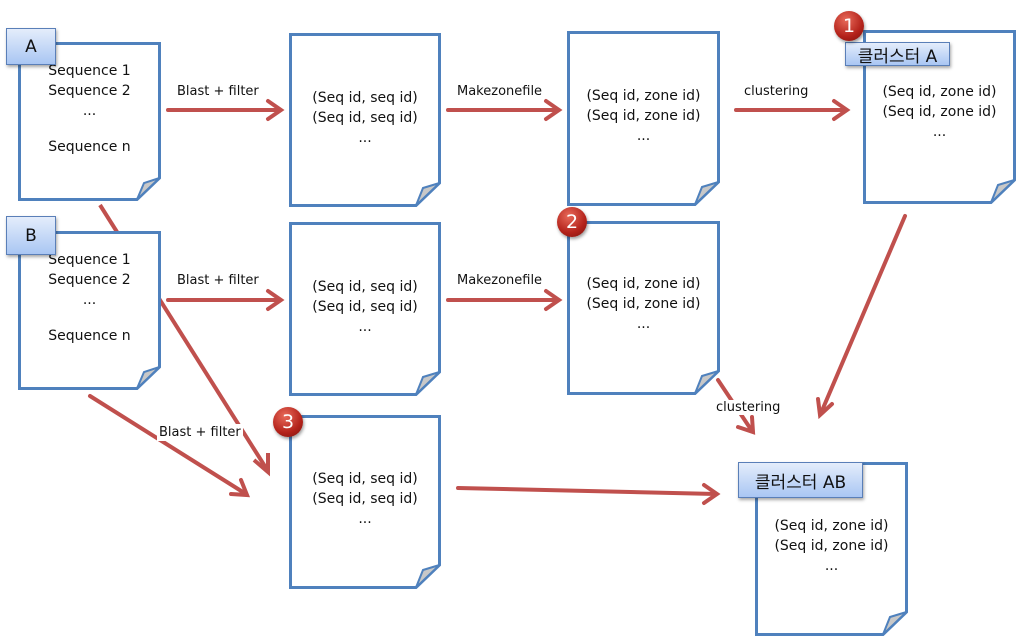 The width and height of the screenshot is (1016, 637). What do you see at coordinates (800, 480) in the screenshot?
I see `label-cluster-ab: 클러스터 AB` at bounding box center [800, 480].